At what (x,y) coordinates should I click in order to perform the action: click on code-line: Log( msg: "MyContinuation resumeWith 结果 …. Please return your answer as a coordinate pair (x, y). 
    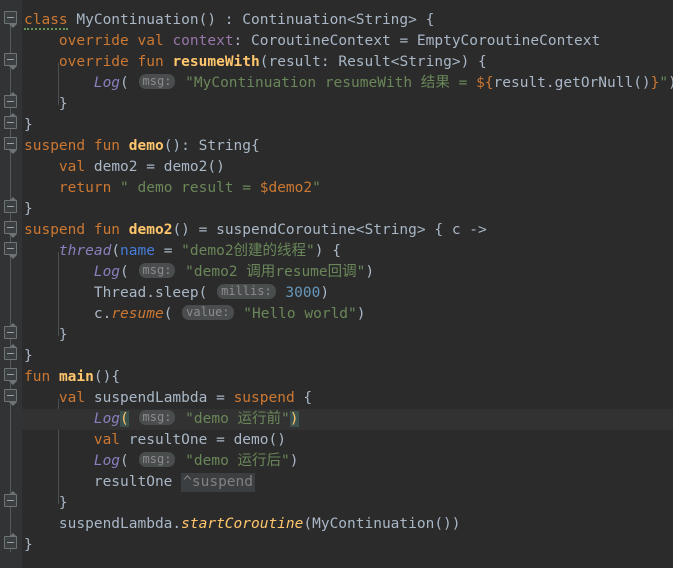
    Looking at the image, I should click on (347, 83).